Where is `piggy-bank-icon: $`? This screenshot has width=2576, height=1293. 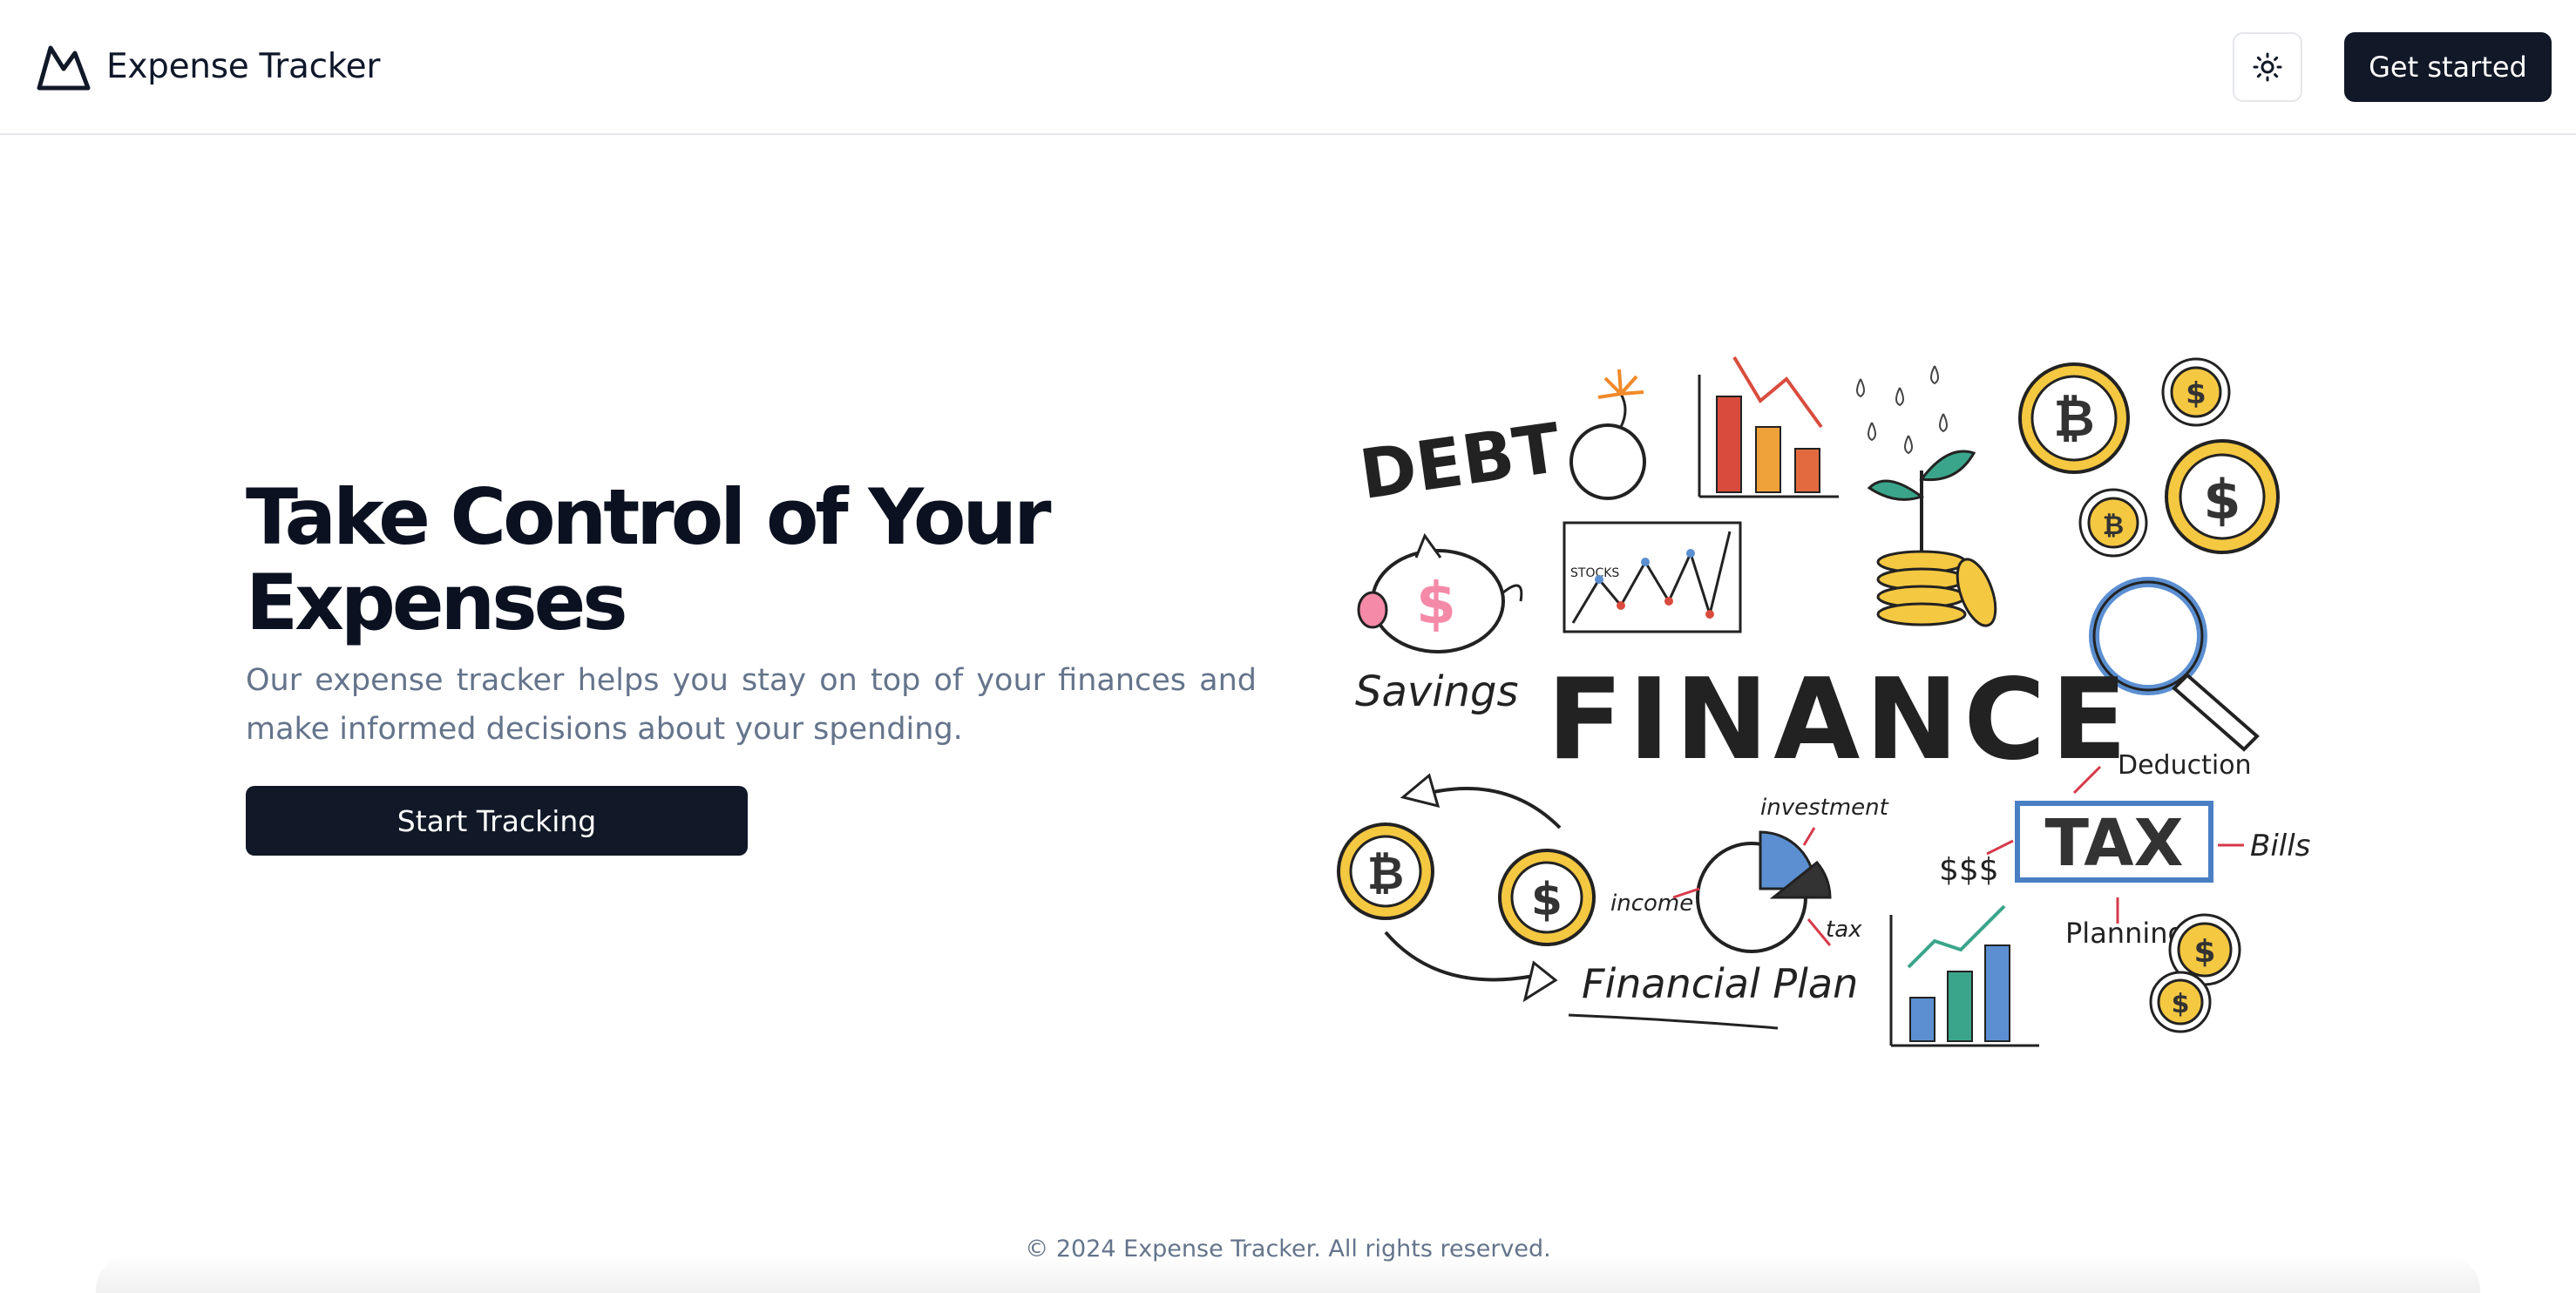
piggy-bank-icon: $ is located at coordinates (1440, 592).